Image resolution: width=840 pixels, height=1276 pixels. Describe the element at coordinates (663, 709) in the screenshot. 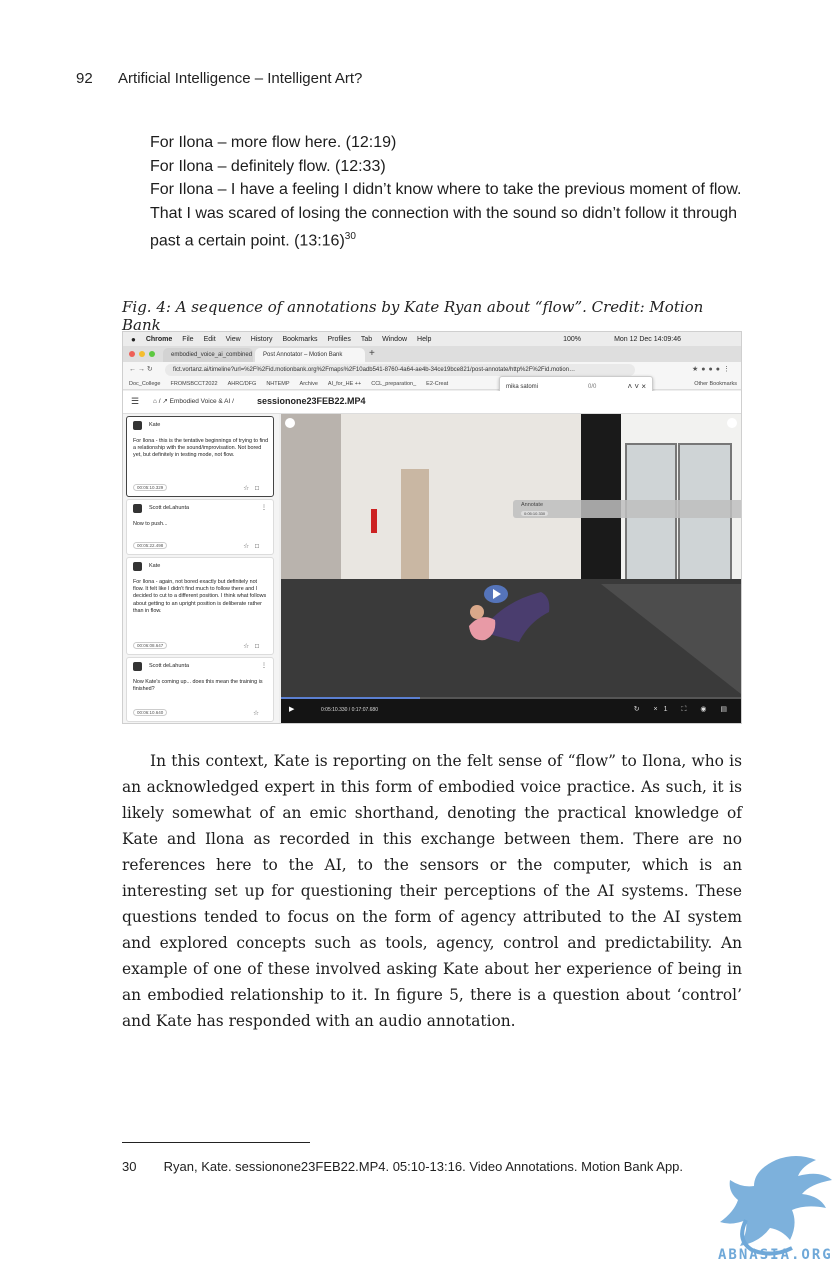

I see `speed-label: ×1` at that location.